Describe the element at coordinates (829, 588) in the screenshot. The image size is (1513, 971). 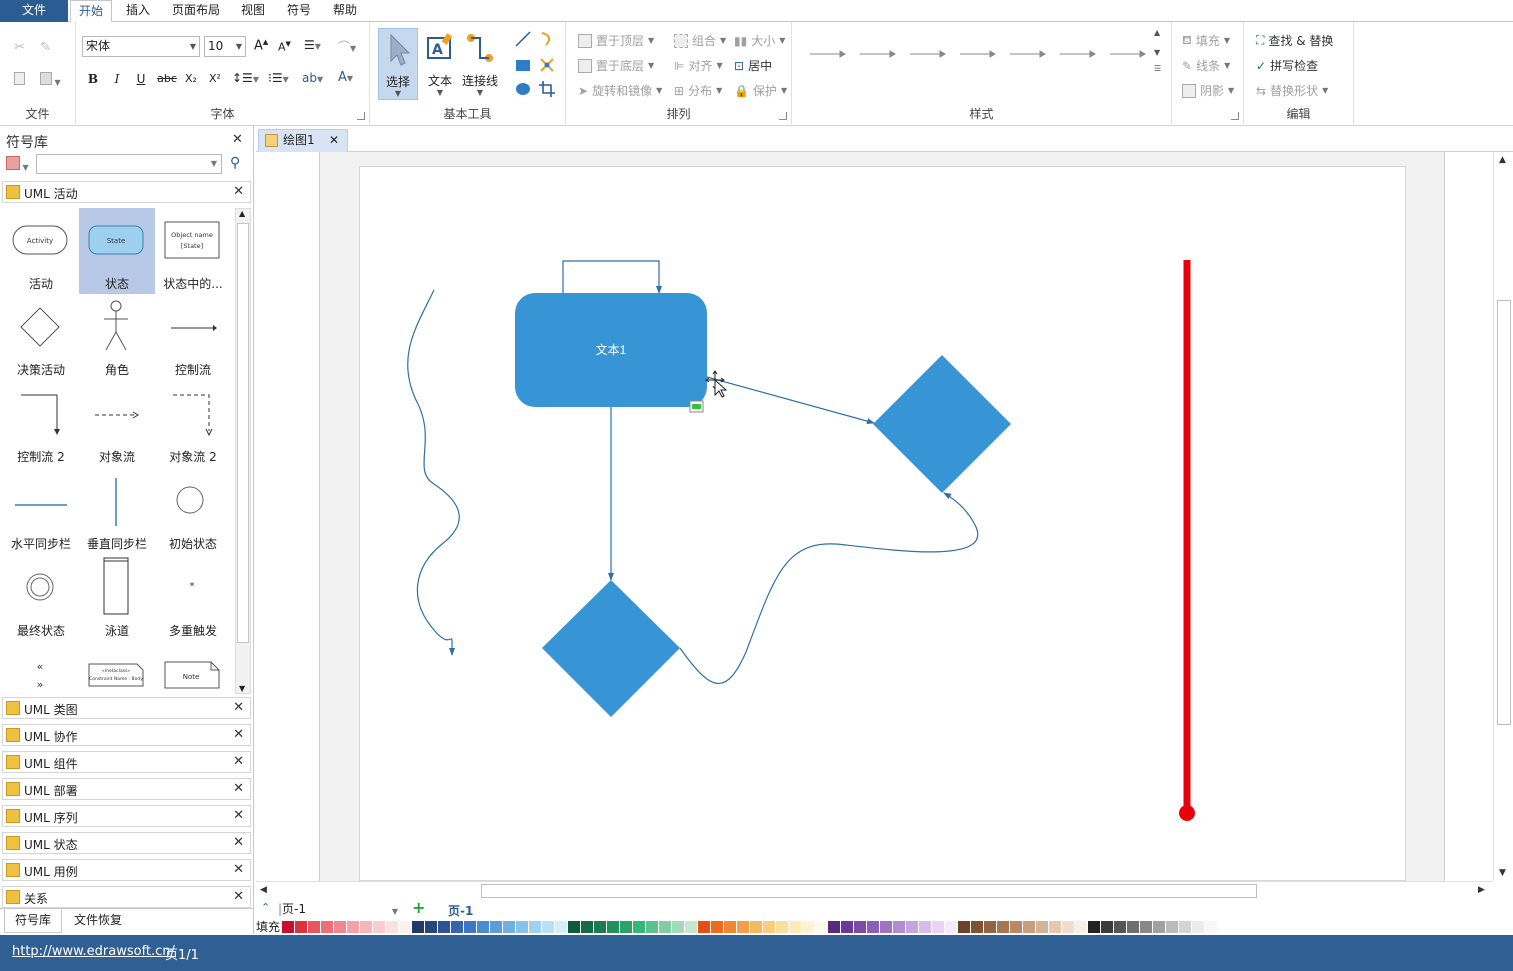
I see `curved-connector` at that location.